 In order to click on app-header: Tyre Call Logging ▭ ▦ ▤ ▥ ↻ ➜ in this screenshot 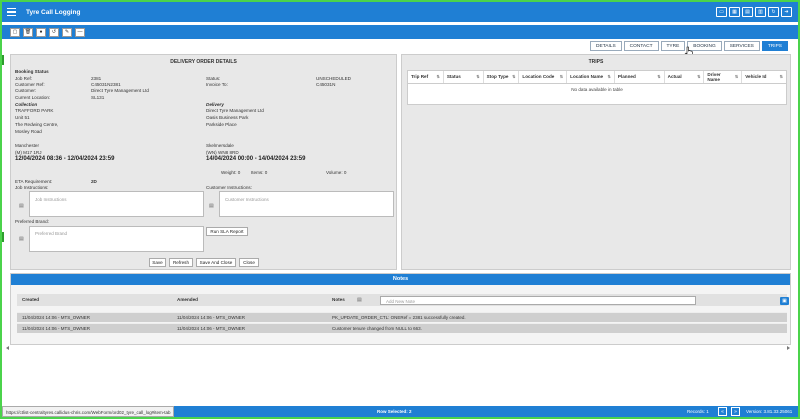, I will do `click(400, 12)`.